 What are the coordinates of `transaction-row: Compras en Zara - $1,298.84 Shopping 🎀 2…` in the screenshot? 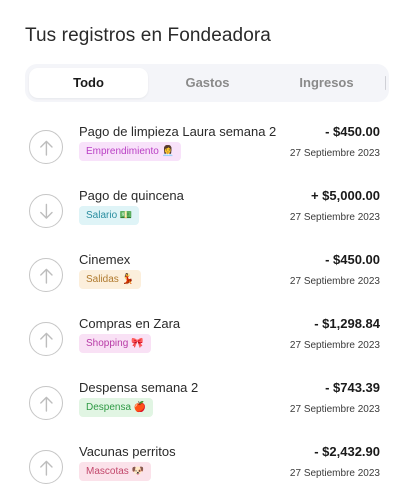 It's located at (208, 346).